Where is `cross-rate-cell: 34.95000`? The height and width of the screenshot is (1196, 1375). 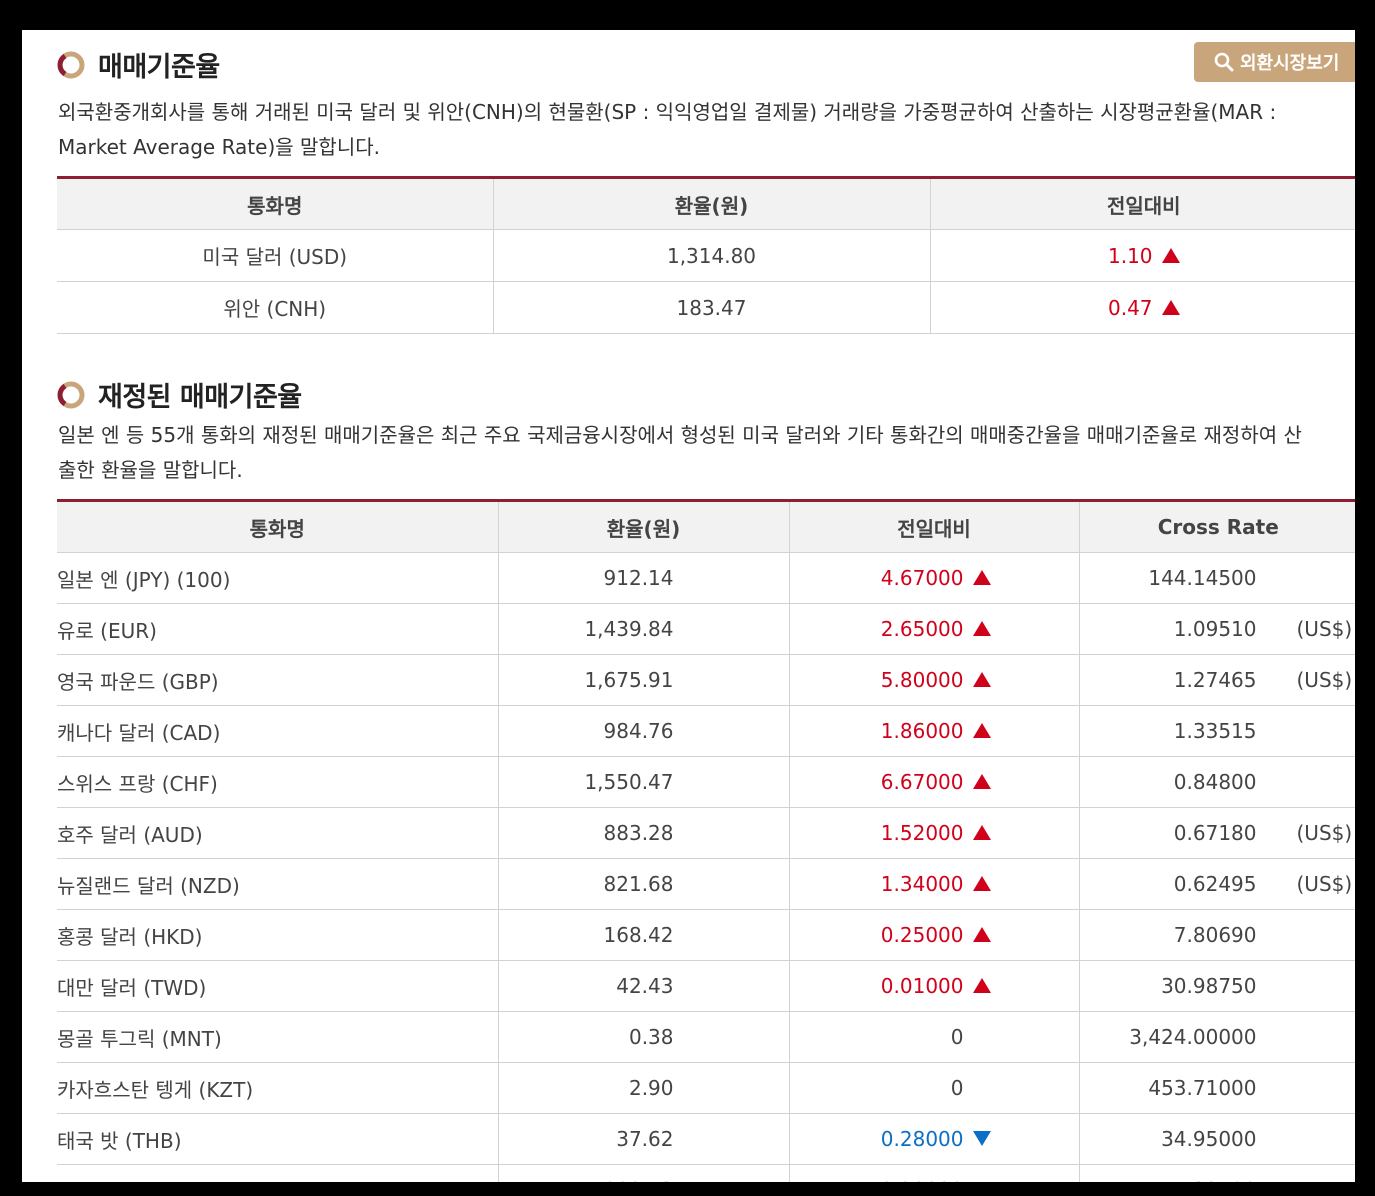 cross-rate-cell: 34.95000 is located at coordinates (1216, 1139).